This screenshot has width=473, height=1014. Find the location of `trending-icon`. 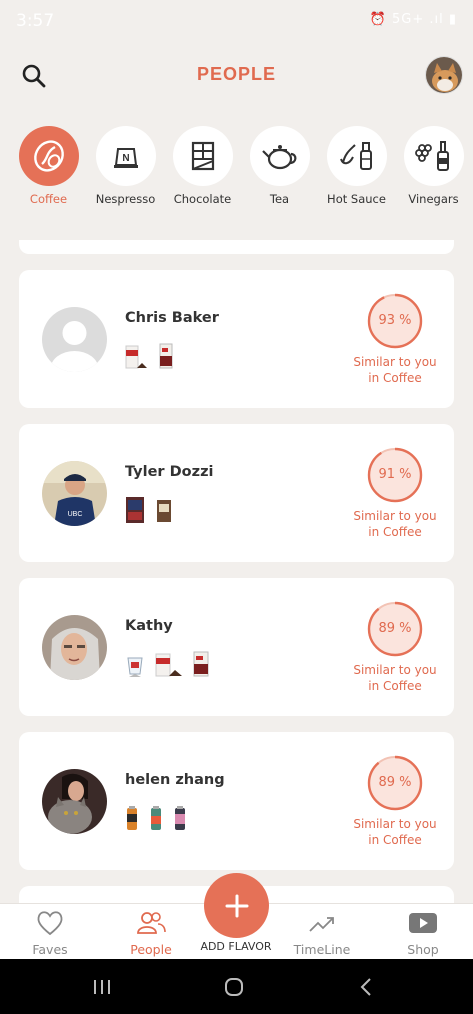

trending-icon is located at coordinates (321, 924).